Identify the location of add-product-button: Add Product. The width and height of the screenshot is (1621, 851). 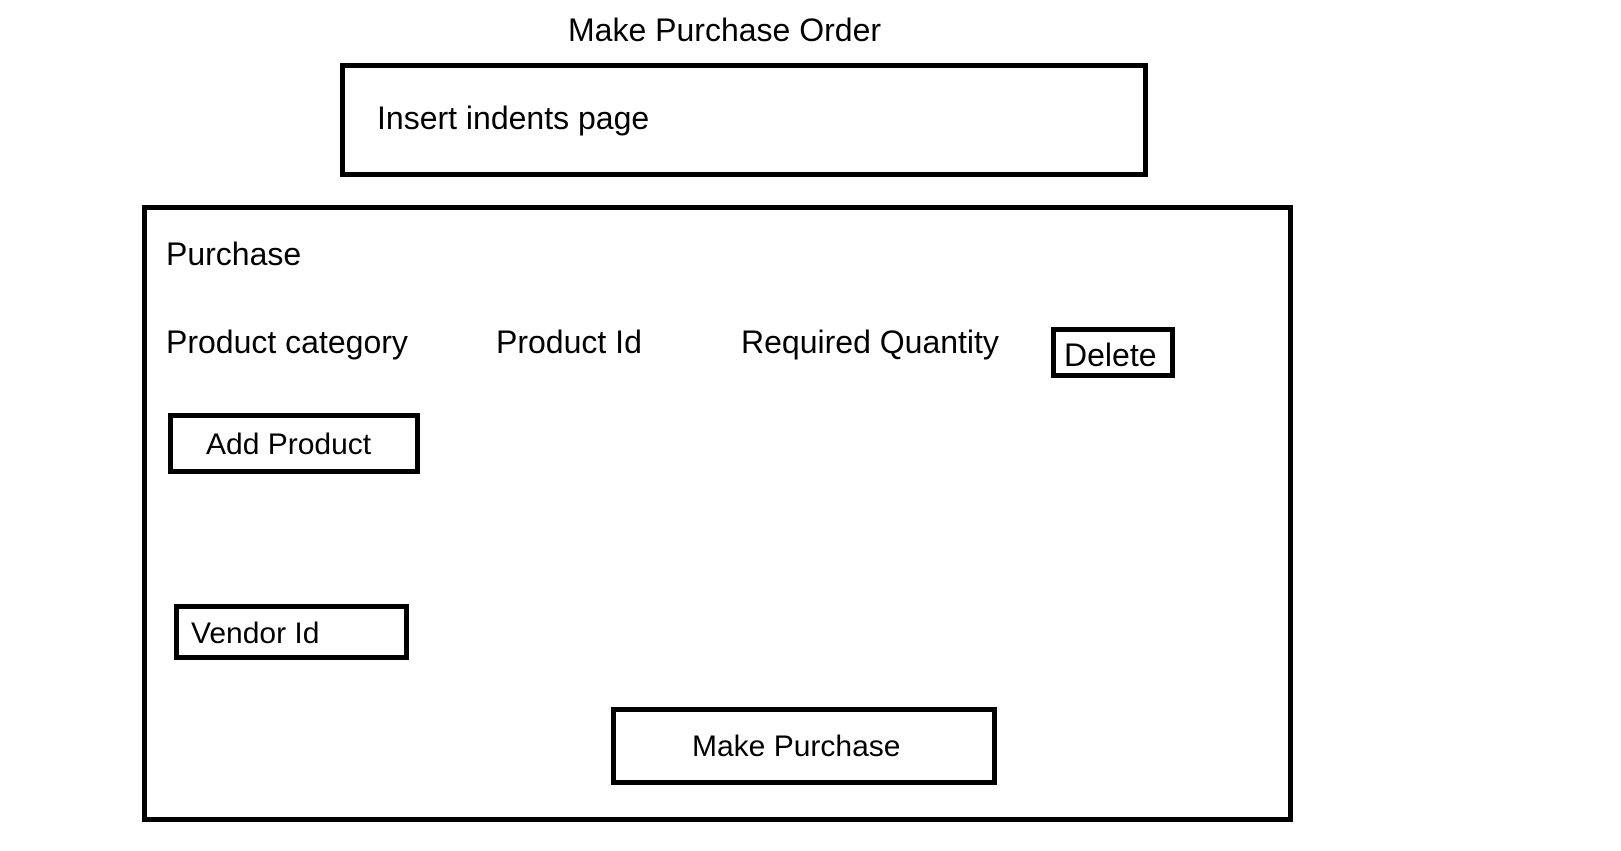
(294, 443).